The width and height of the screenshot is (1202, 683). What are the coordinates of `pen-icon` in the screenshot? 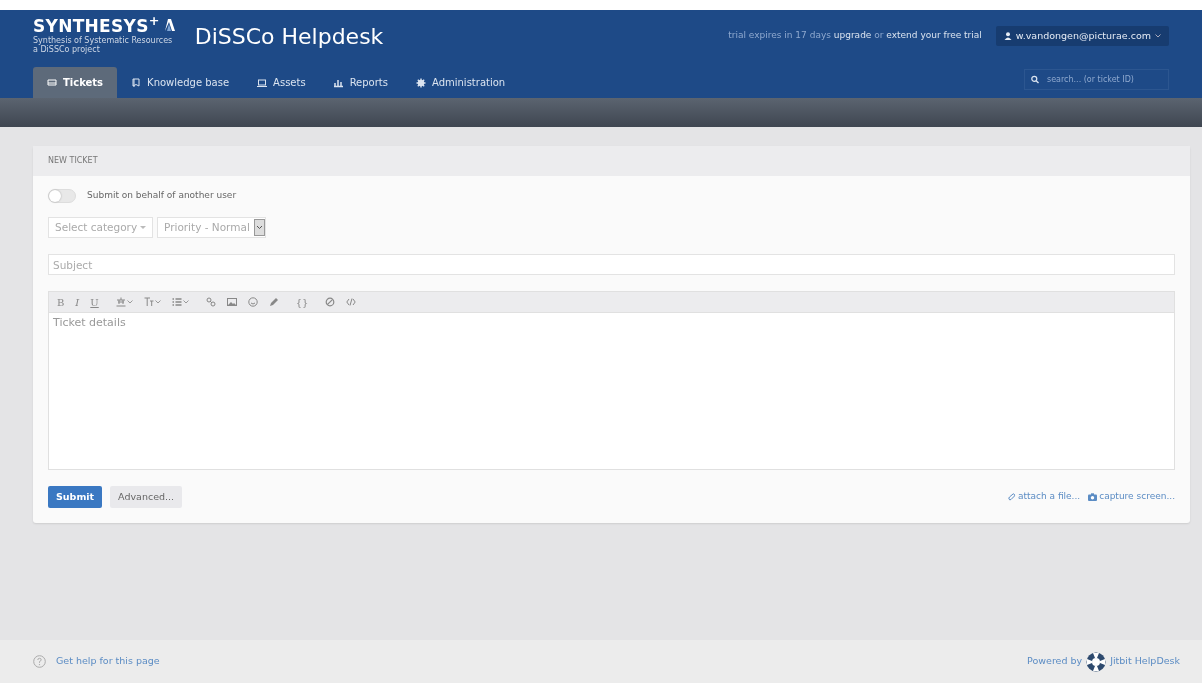 It's located at (273, 302).